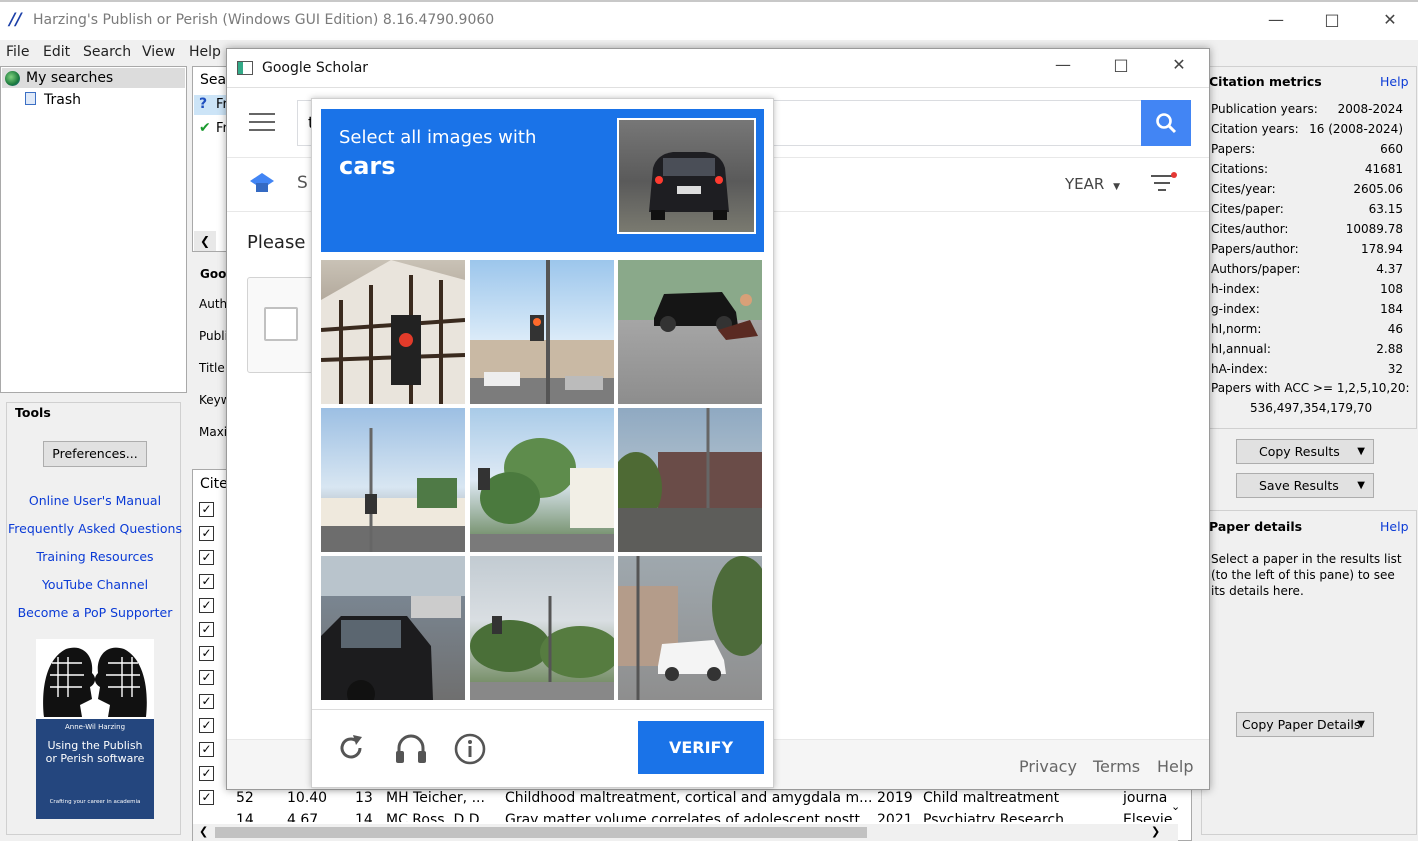 This screenshot has height=841, width=1418. What do you see at coordinates (1048, 766) in the screenshot?
I see `footer-privacy-link: Privacy` at bounding box center [1048, 766].